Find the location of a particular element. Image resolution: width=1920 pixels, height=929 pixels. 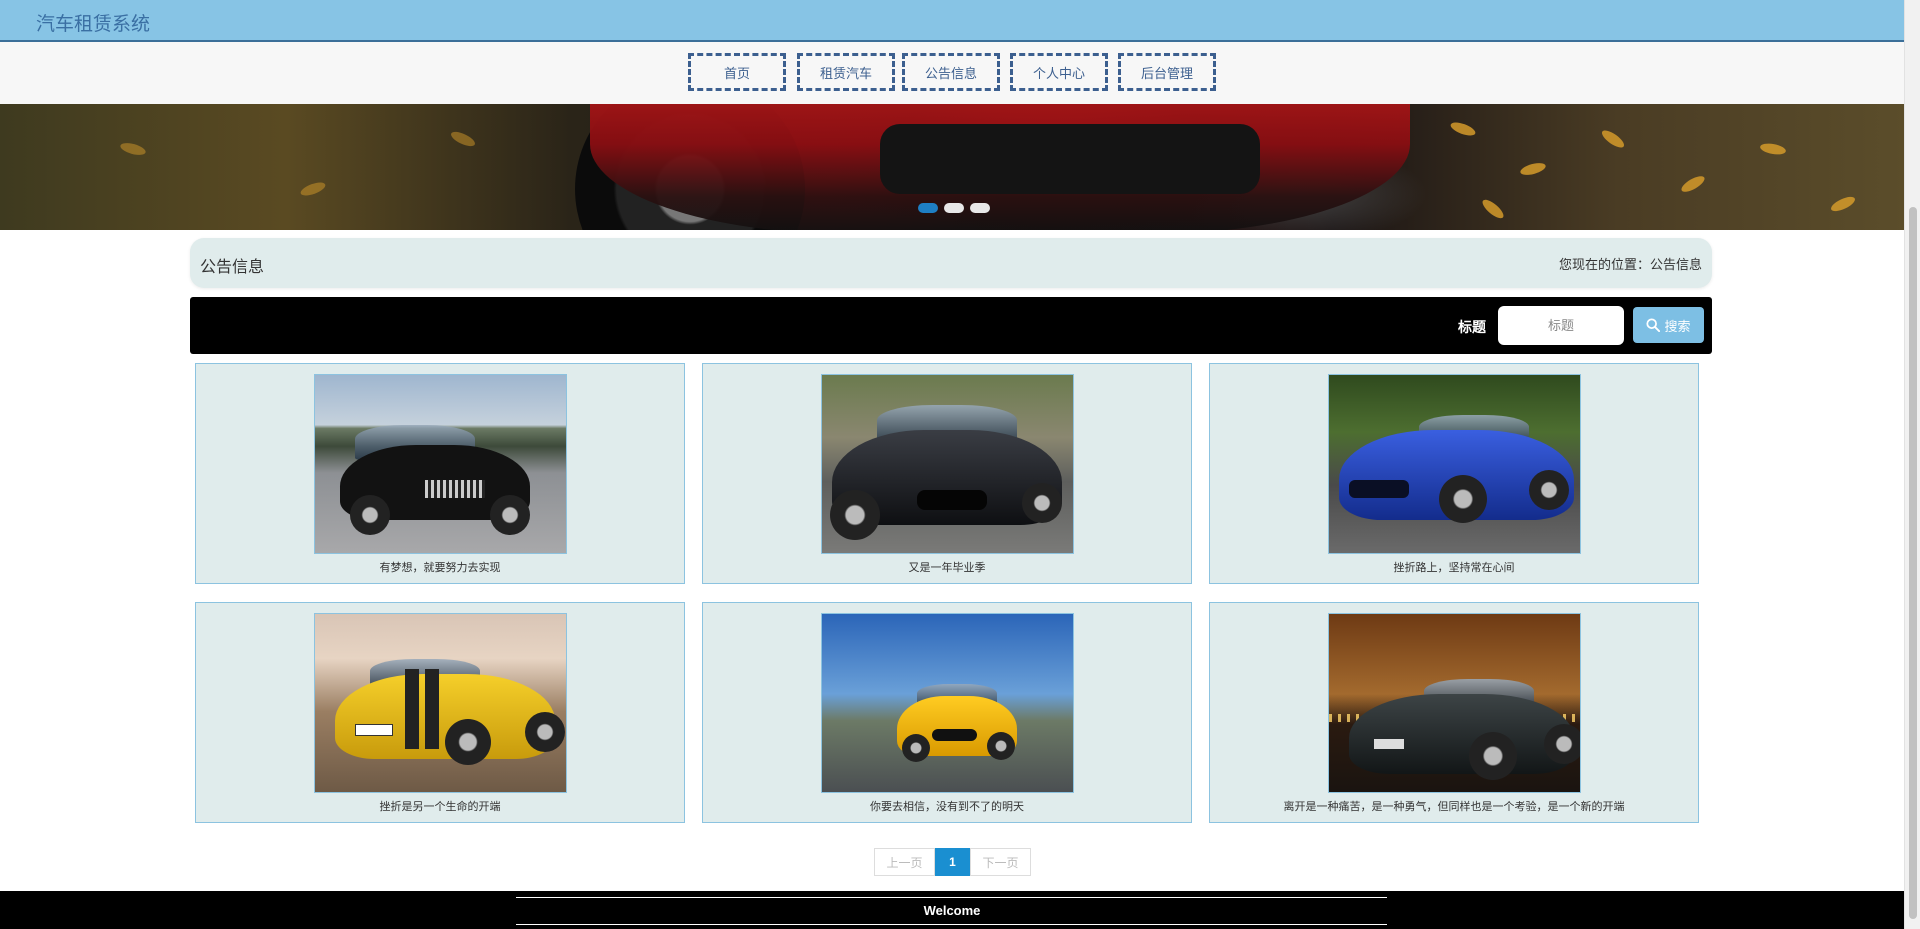

notice-card: 有梦想，就要努力去实现 is located at coordinates (440, 473).